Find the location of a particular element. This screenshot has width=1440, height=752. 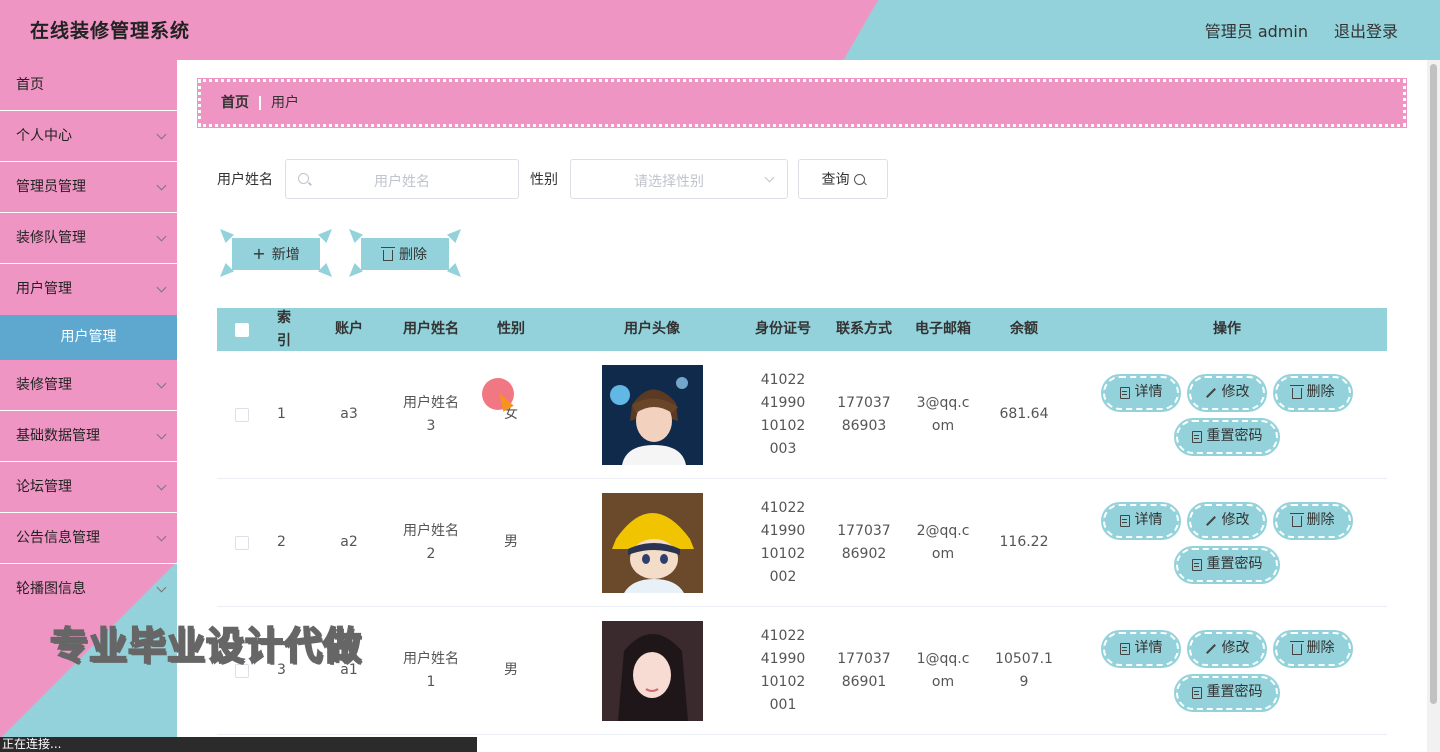

cell-index: 2 is located at coordinates (281, 542).